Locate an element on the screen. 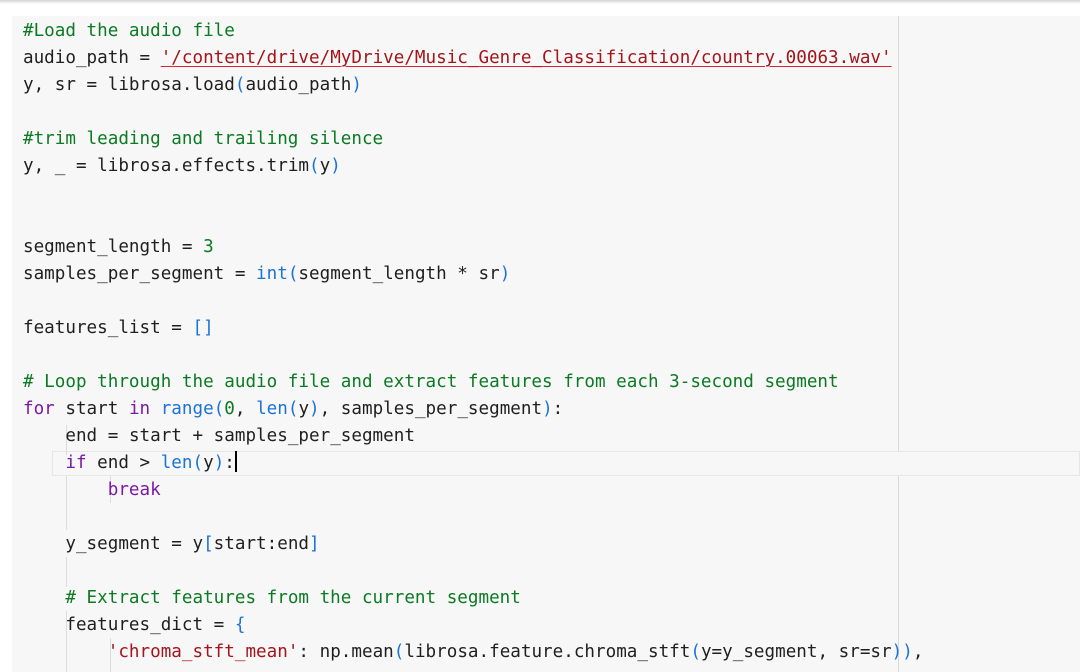  code-comment: #trim leading and trailing silence is located at coordinates (203, 139).